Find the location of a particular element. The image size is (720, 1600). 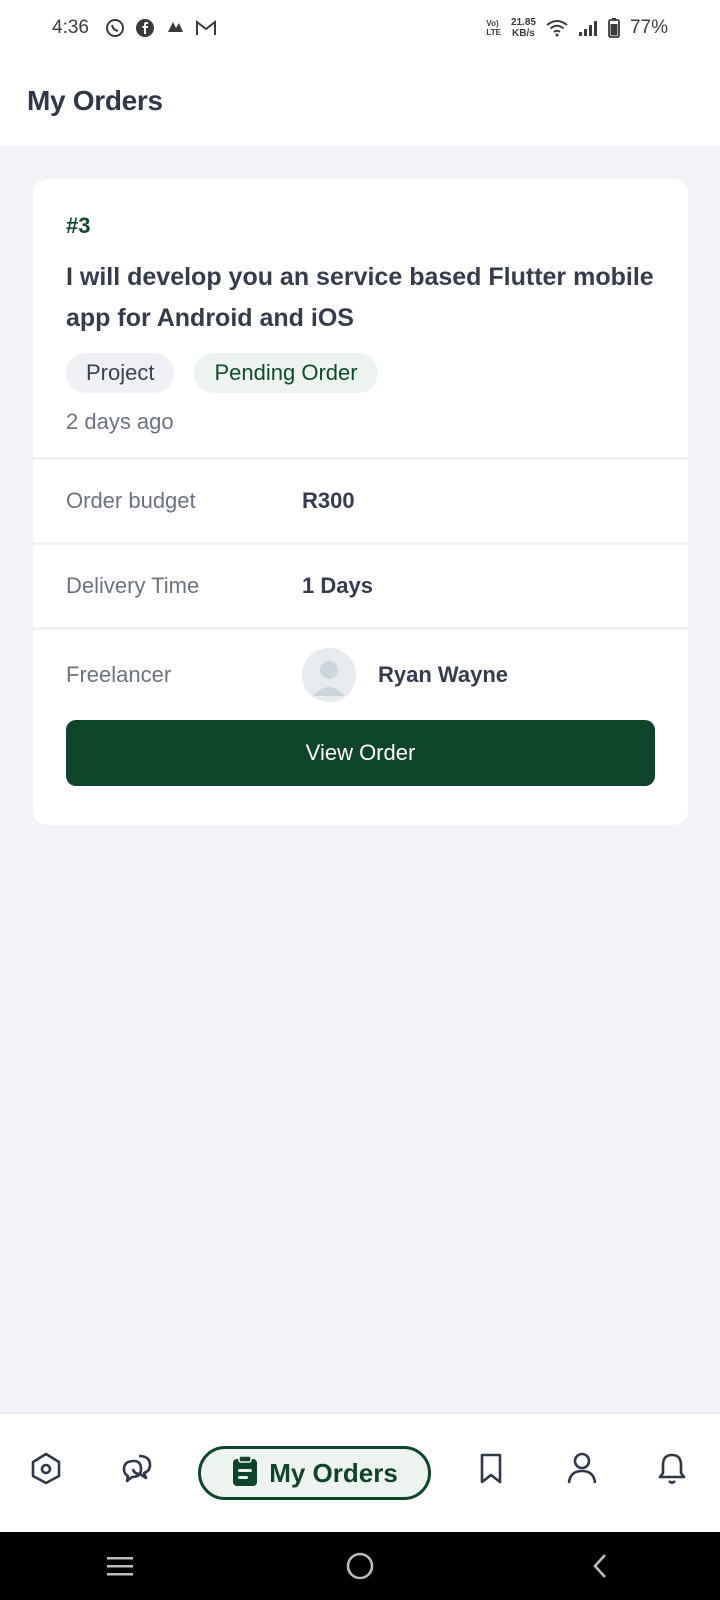

page-title: My Orders is located at coordinates (95, 100).